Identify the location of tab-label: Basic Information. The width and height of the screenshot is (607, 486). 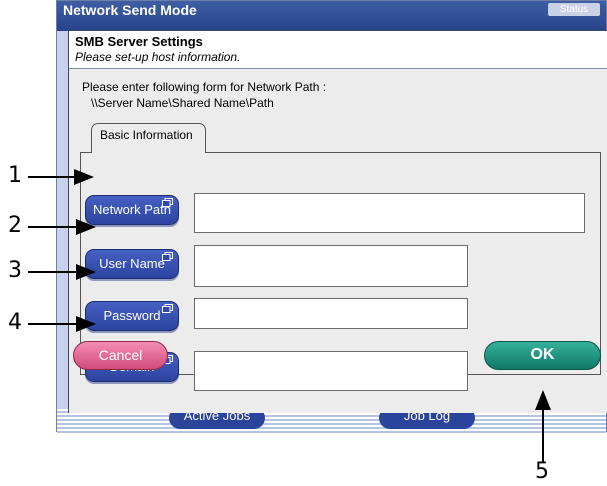
(146, 135).